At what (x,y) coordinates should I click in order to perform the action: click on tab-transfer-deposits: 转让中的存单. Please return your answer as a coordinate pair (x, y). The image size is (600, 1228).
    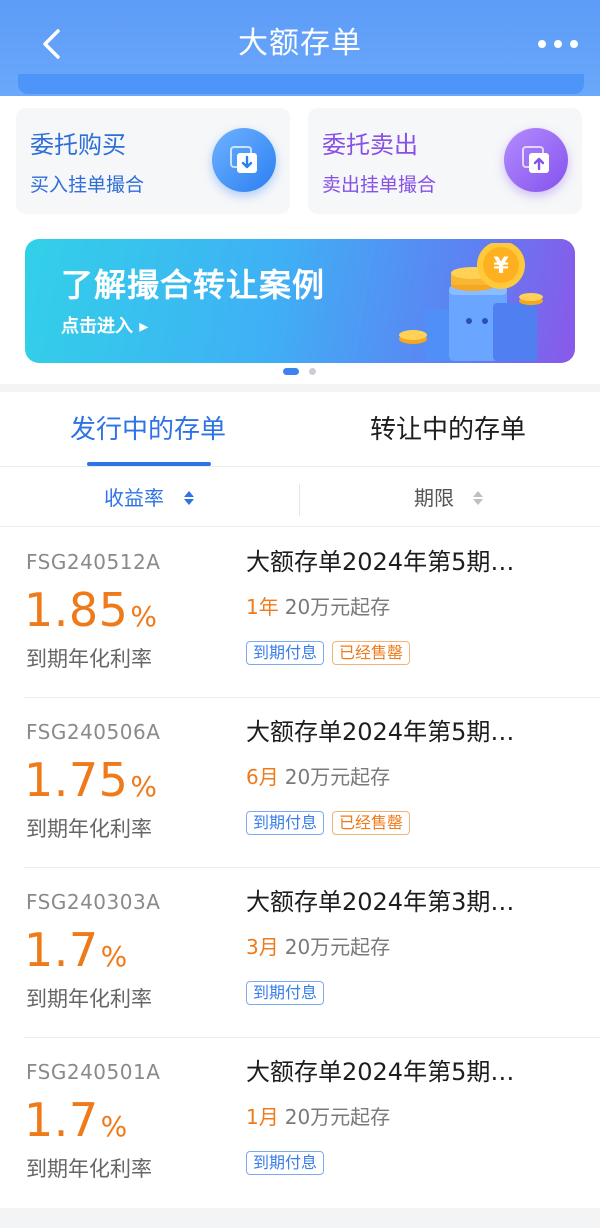
    Looking at the image, I should click on (448, 430).